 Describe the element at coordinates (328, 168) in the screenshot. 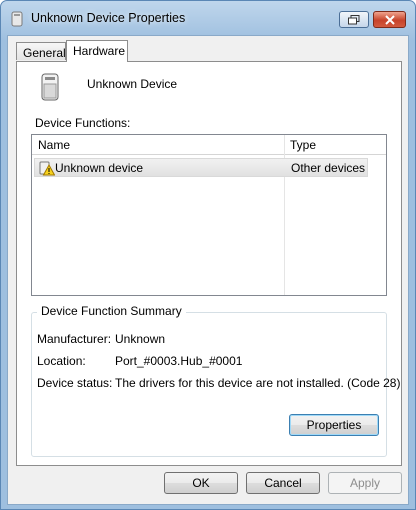

I see `row-type: Other devices` at that location.